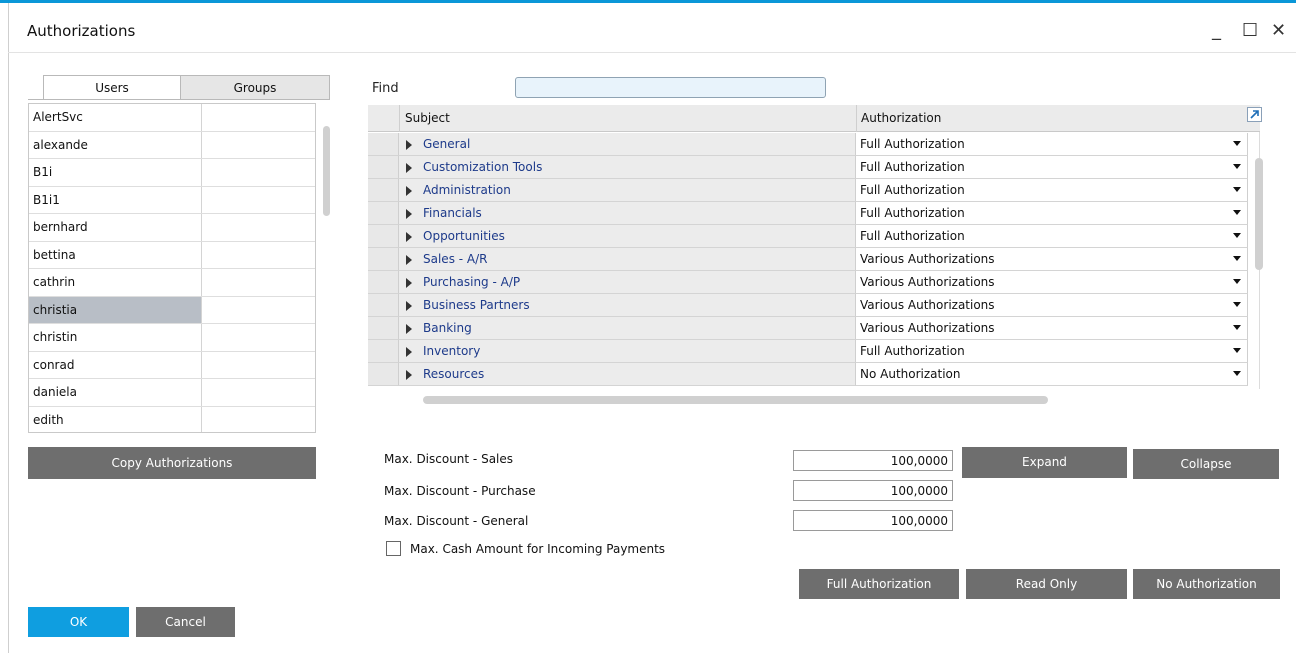 The height and width of the screenshot is (653, 1296). Describe the element at coordinates (393, 548) in the screenshot. I see `cash-amount-checkbox` at that location.